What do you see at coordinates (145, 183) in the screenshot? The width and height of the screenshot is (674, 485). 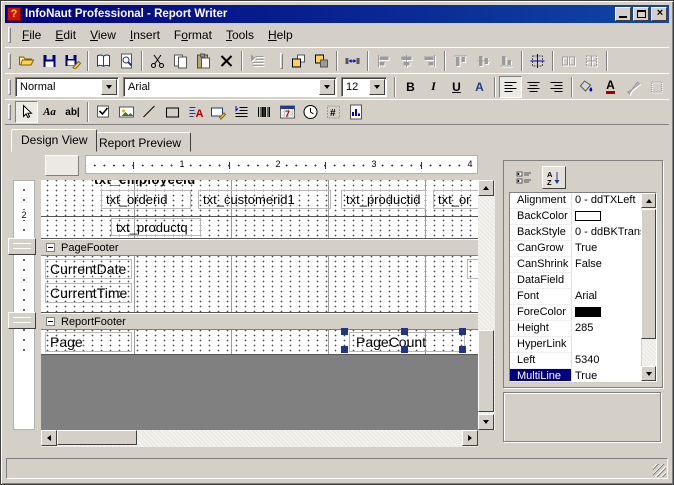 I see `field-txt-employeeid: txt_employeeid` at bounding box center [145, 183].